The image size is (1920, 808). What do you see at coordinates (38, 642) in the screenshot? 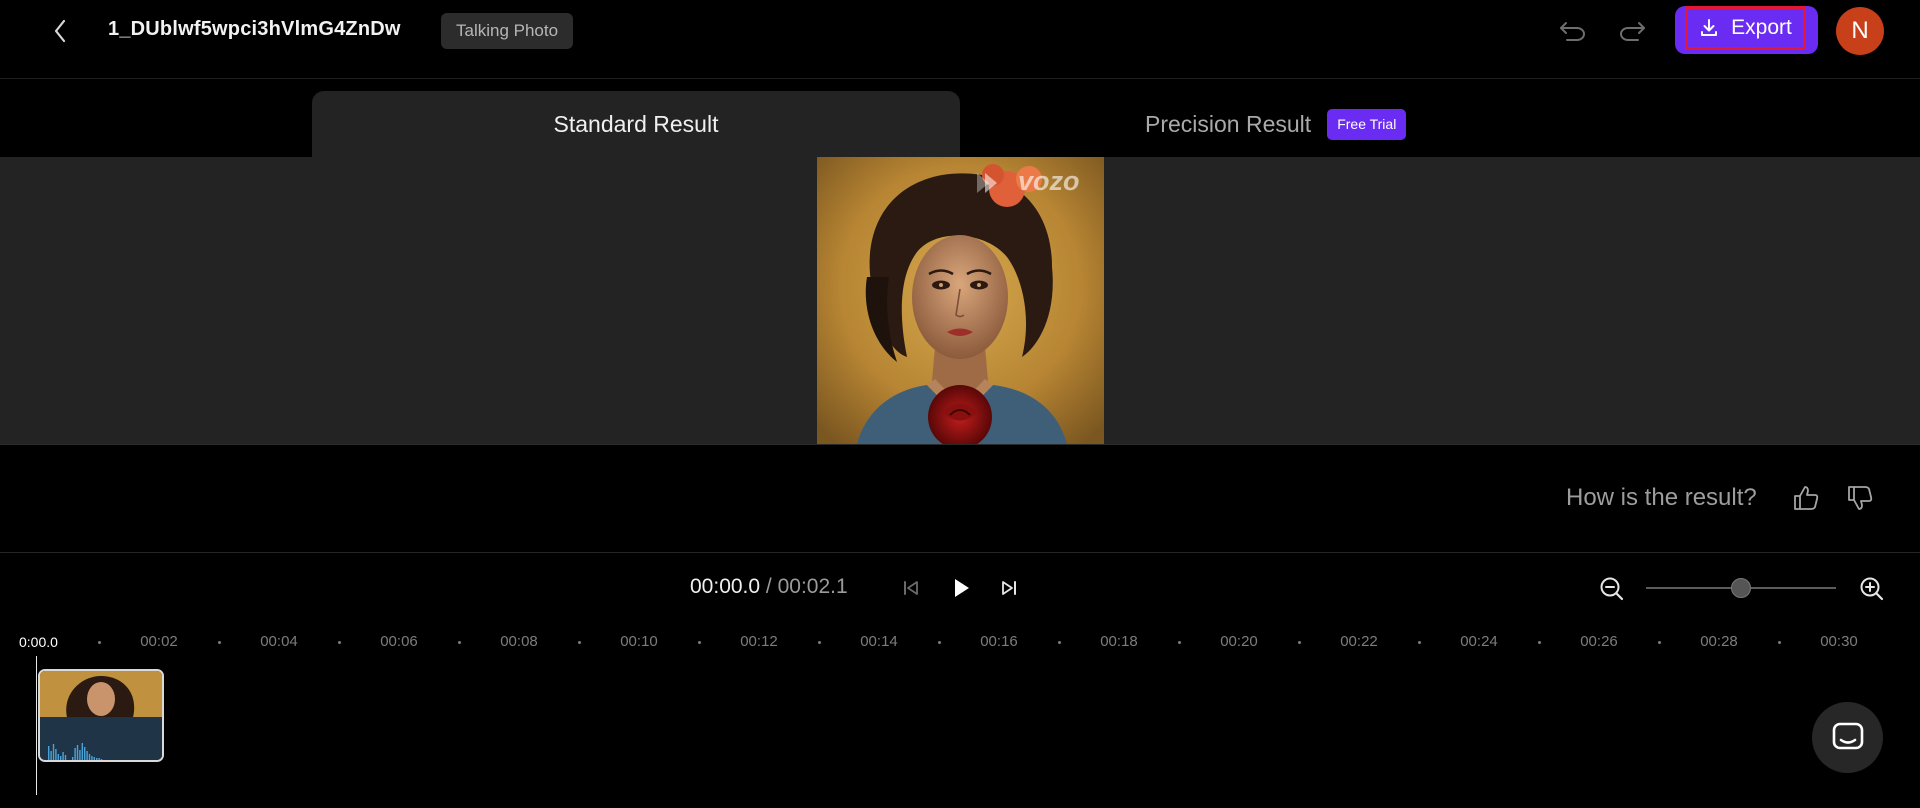
I see `playhead-time: 0:00.0` at bounding box center [38, 642].